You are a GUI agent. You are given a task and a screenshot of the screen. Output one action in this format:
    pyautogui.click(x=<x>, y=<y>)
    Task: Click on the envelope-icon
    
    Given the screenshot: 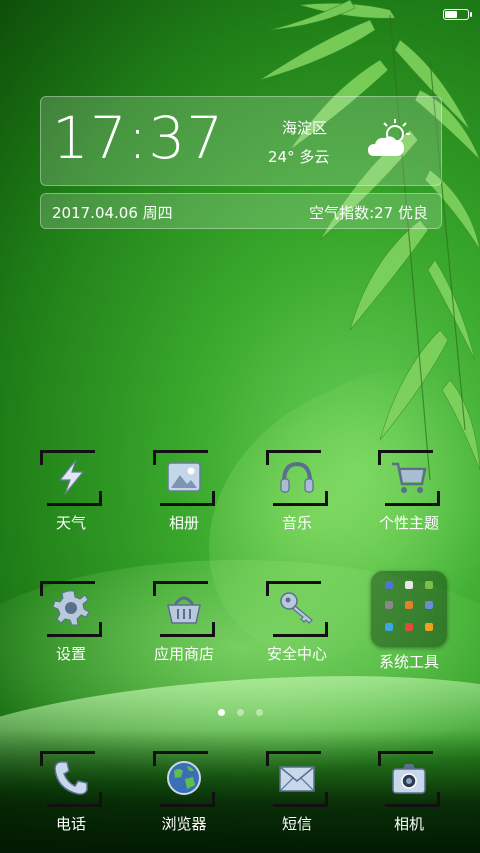 What is the action you would take?
    pyautogui.click(x=297, y=779)
    